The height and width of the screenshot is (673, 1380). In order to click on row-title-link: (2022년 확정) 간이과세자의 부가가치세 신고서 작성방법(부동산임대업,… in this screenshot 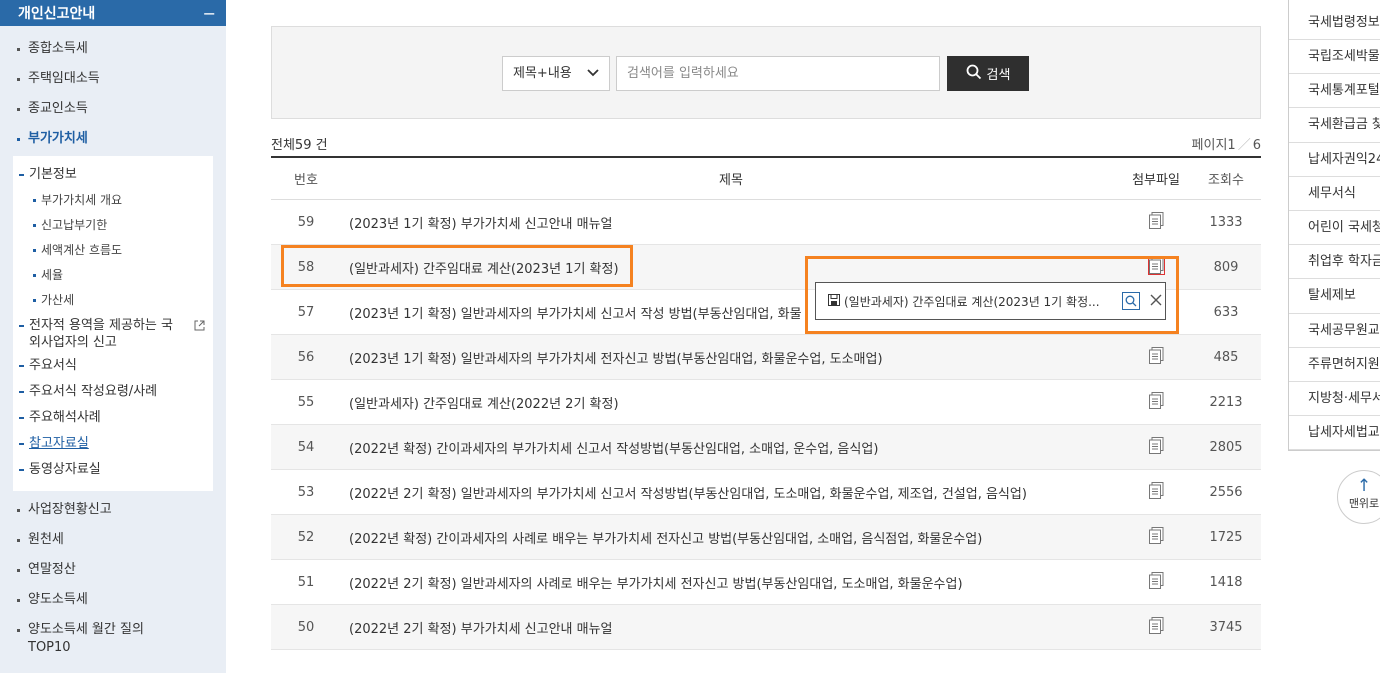, I will do `click(731, 447)`.